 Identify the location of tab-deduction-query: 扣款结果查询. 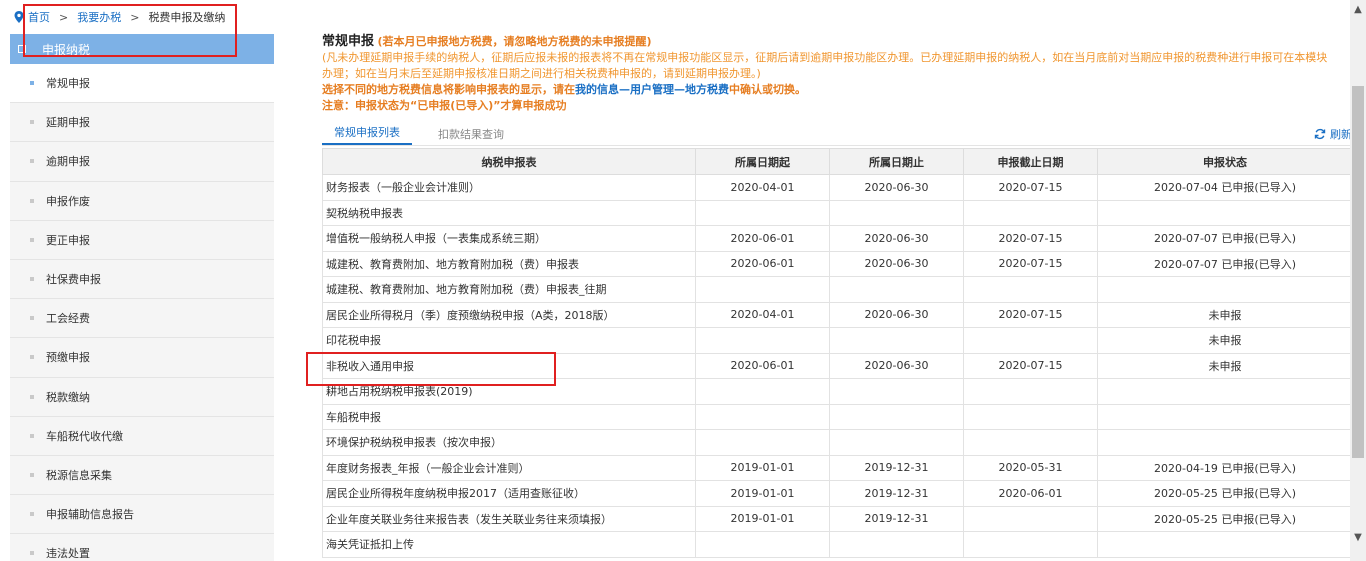
(471, 135).